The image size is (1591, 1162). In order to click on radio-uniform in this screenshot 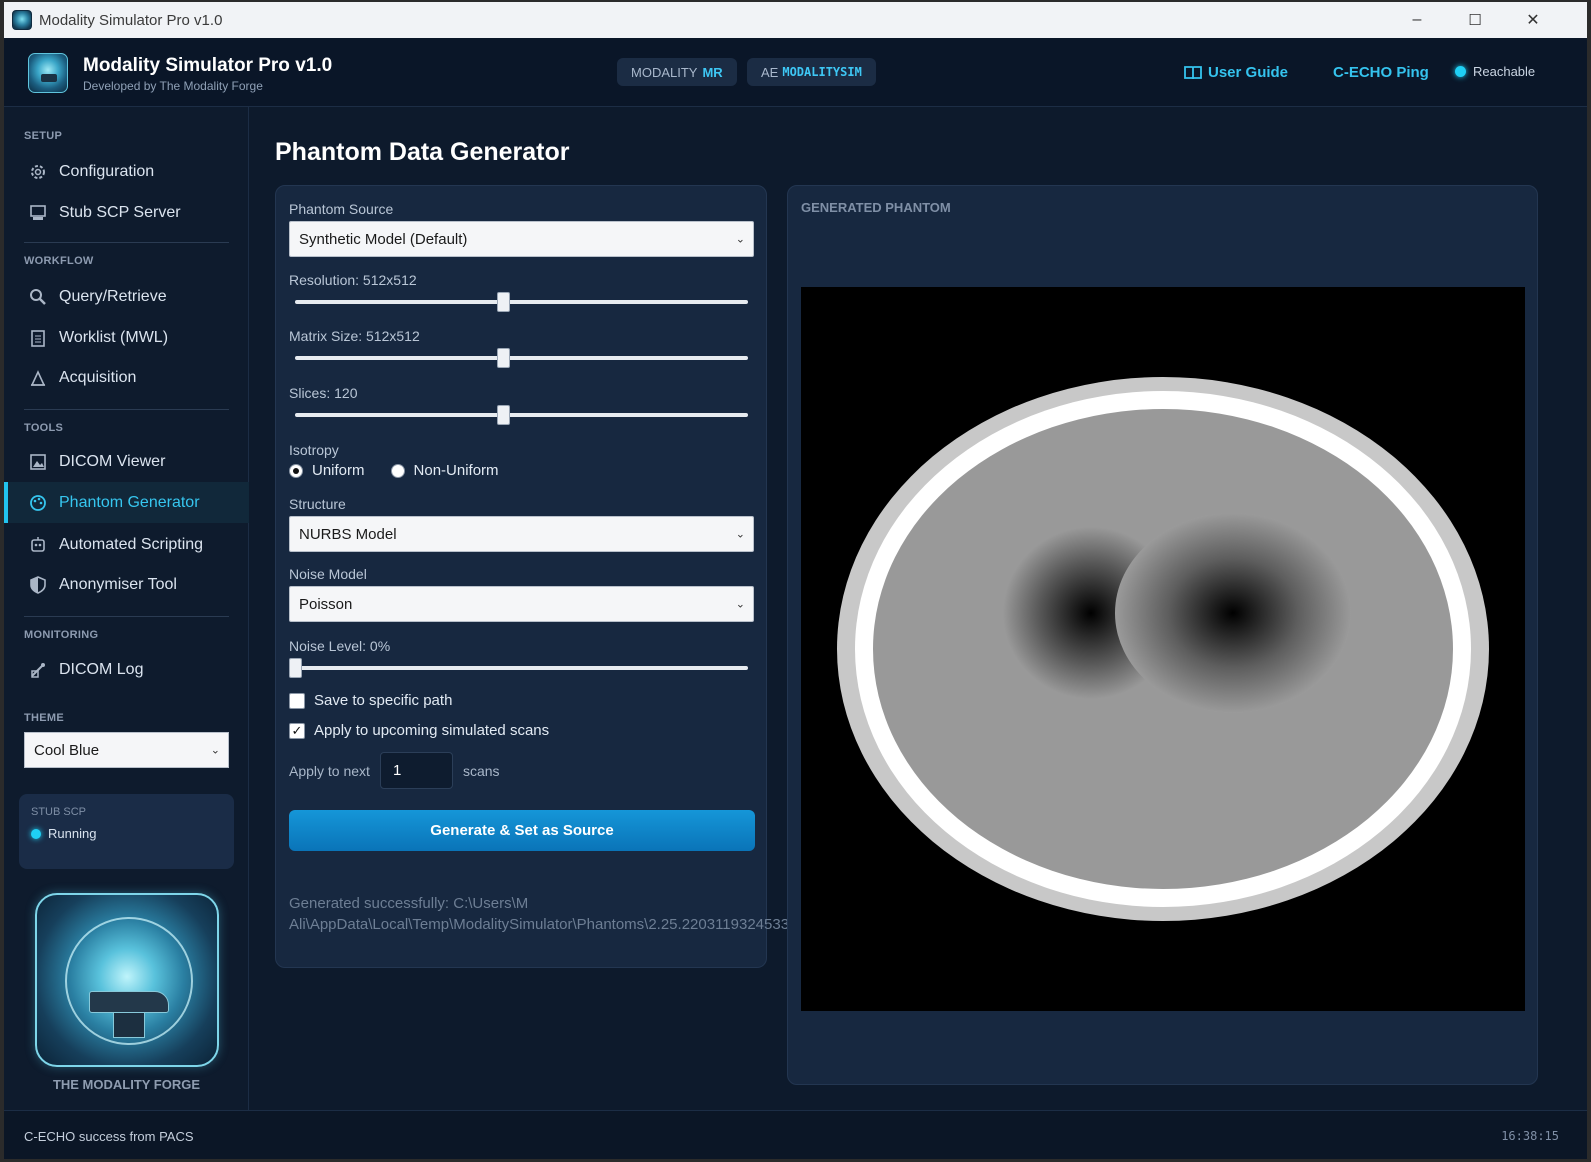, I will do `click(296, 470)`.